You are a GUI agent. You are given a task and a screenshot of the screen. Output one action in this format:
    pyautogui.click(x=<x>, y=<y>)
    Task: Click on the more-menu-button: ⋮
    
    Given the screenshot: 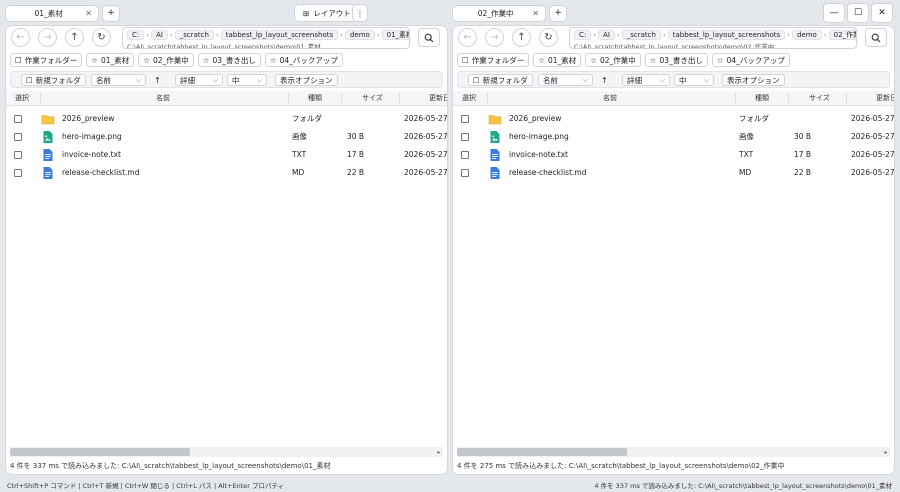 What is the action you would take?
    pyautogui.click(x=360, y=13)
    